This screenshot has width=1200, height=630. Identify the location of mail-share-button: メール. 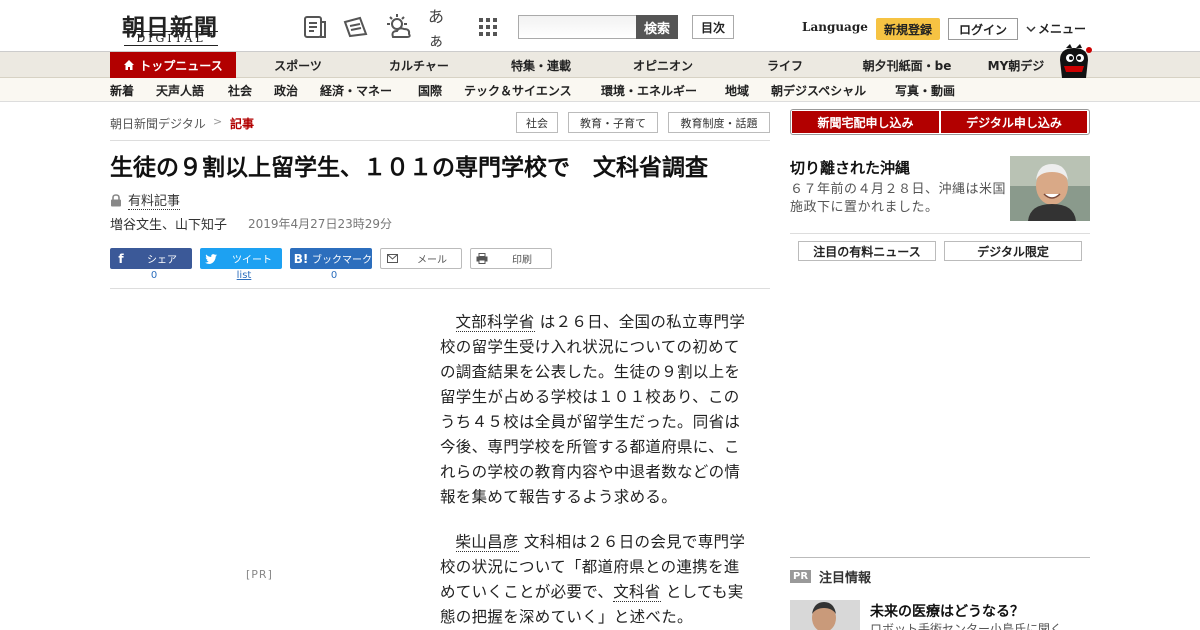
(421, 258).